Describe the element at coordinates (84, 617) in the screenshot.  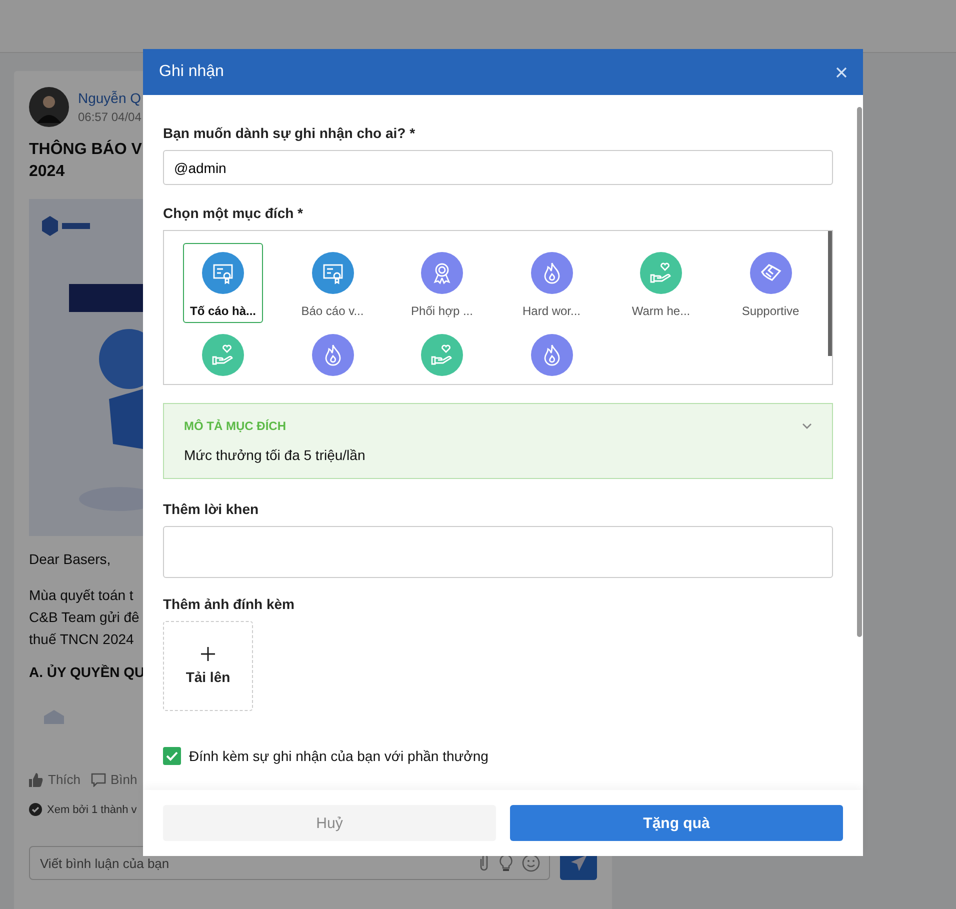
I see `post-paragraph: Mùa quyết toán t C&B Team gửi đê thuế TNCN 2024` at that location.